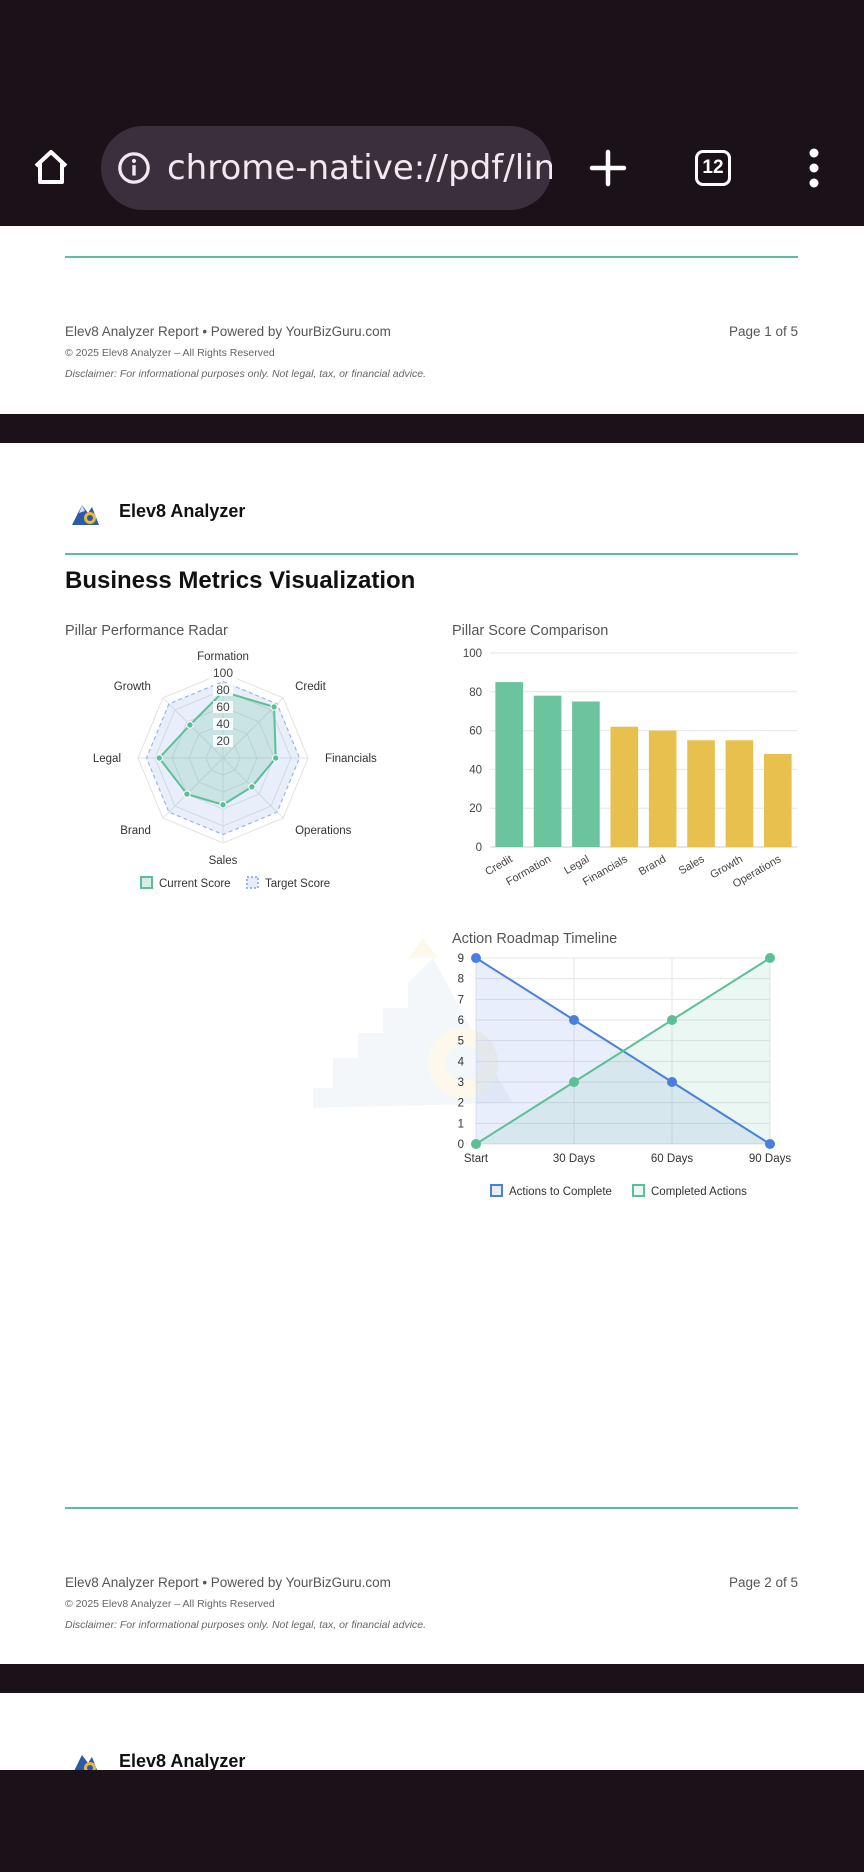 The width and height of the screenshot is (864, 1872). Describe the element at coordinates (223, 690) in the screenshot. I see `radar-tick-label: 80` at that location.